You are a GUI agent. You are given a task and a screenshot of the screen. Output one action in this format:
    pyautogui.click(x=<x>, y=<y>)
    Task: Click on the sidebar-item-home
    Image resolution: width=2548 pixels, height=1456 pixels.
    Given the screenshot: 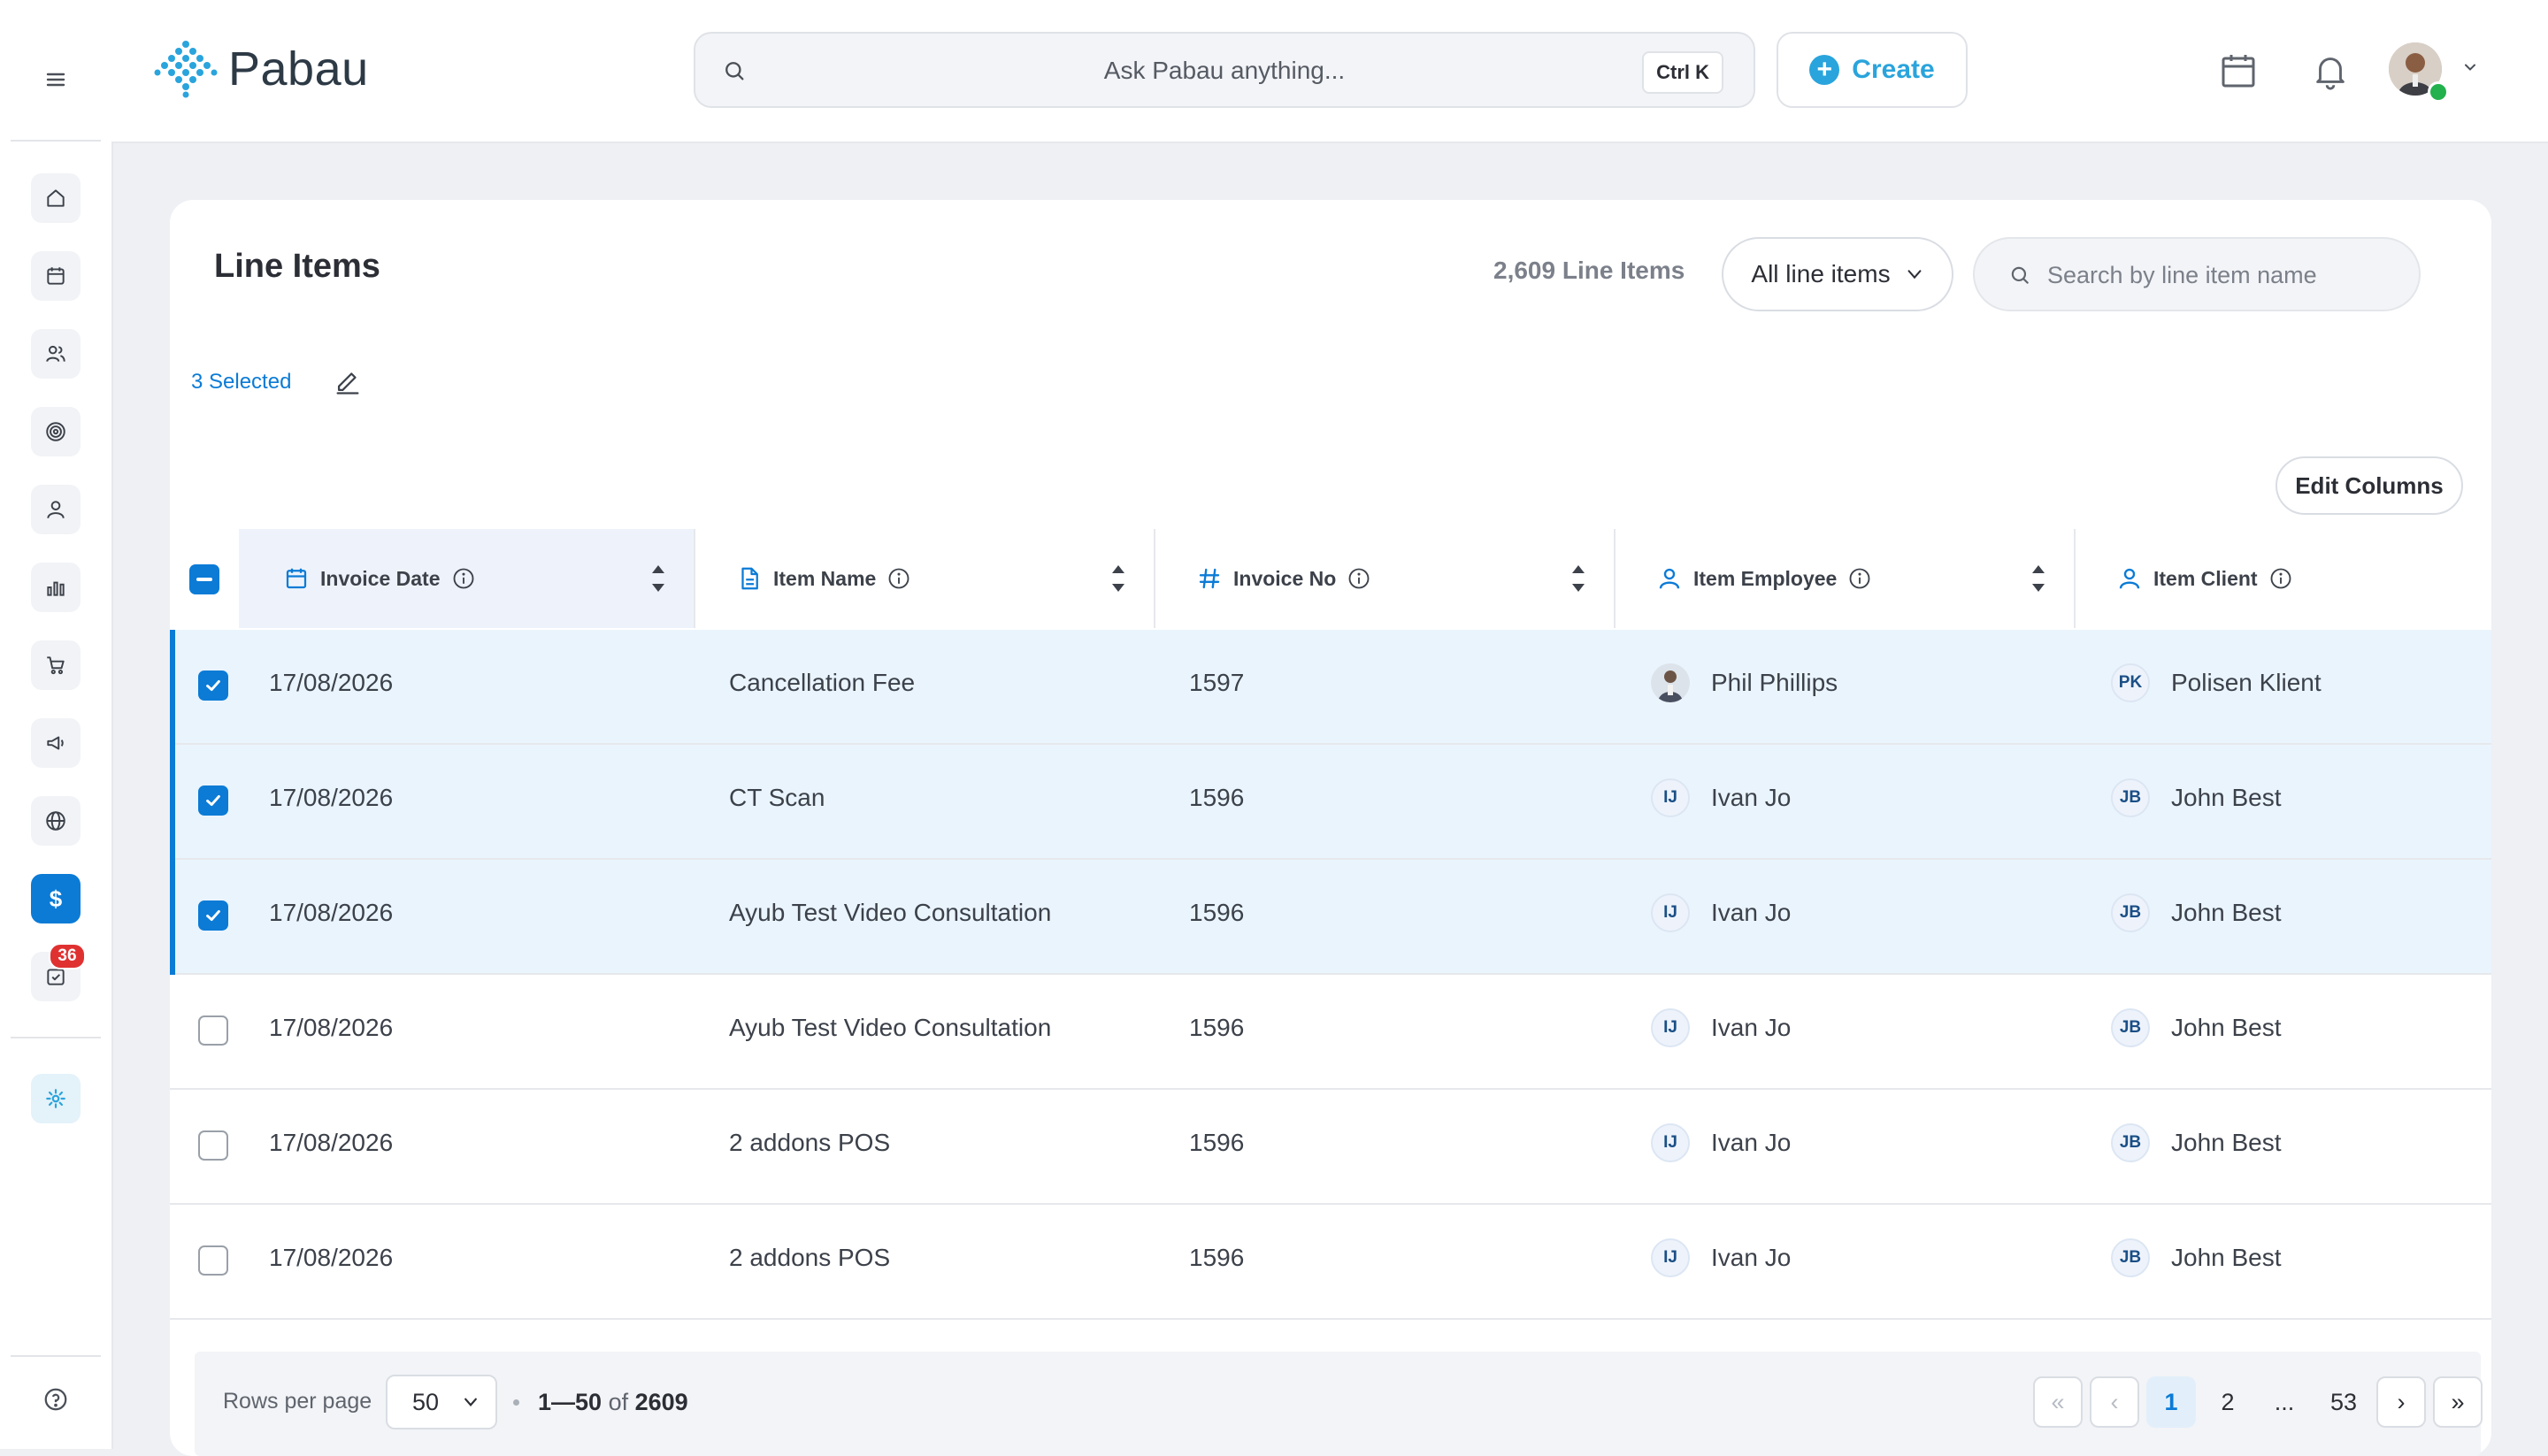 What is the action you would take?
    pyautogui.click(x=56, y=198)
    